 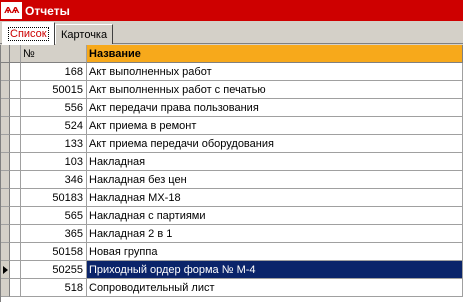 I want to click on tab-list-label: Список, so click(x=28, y=34).